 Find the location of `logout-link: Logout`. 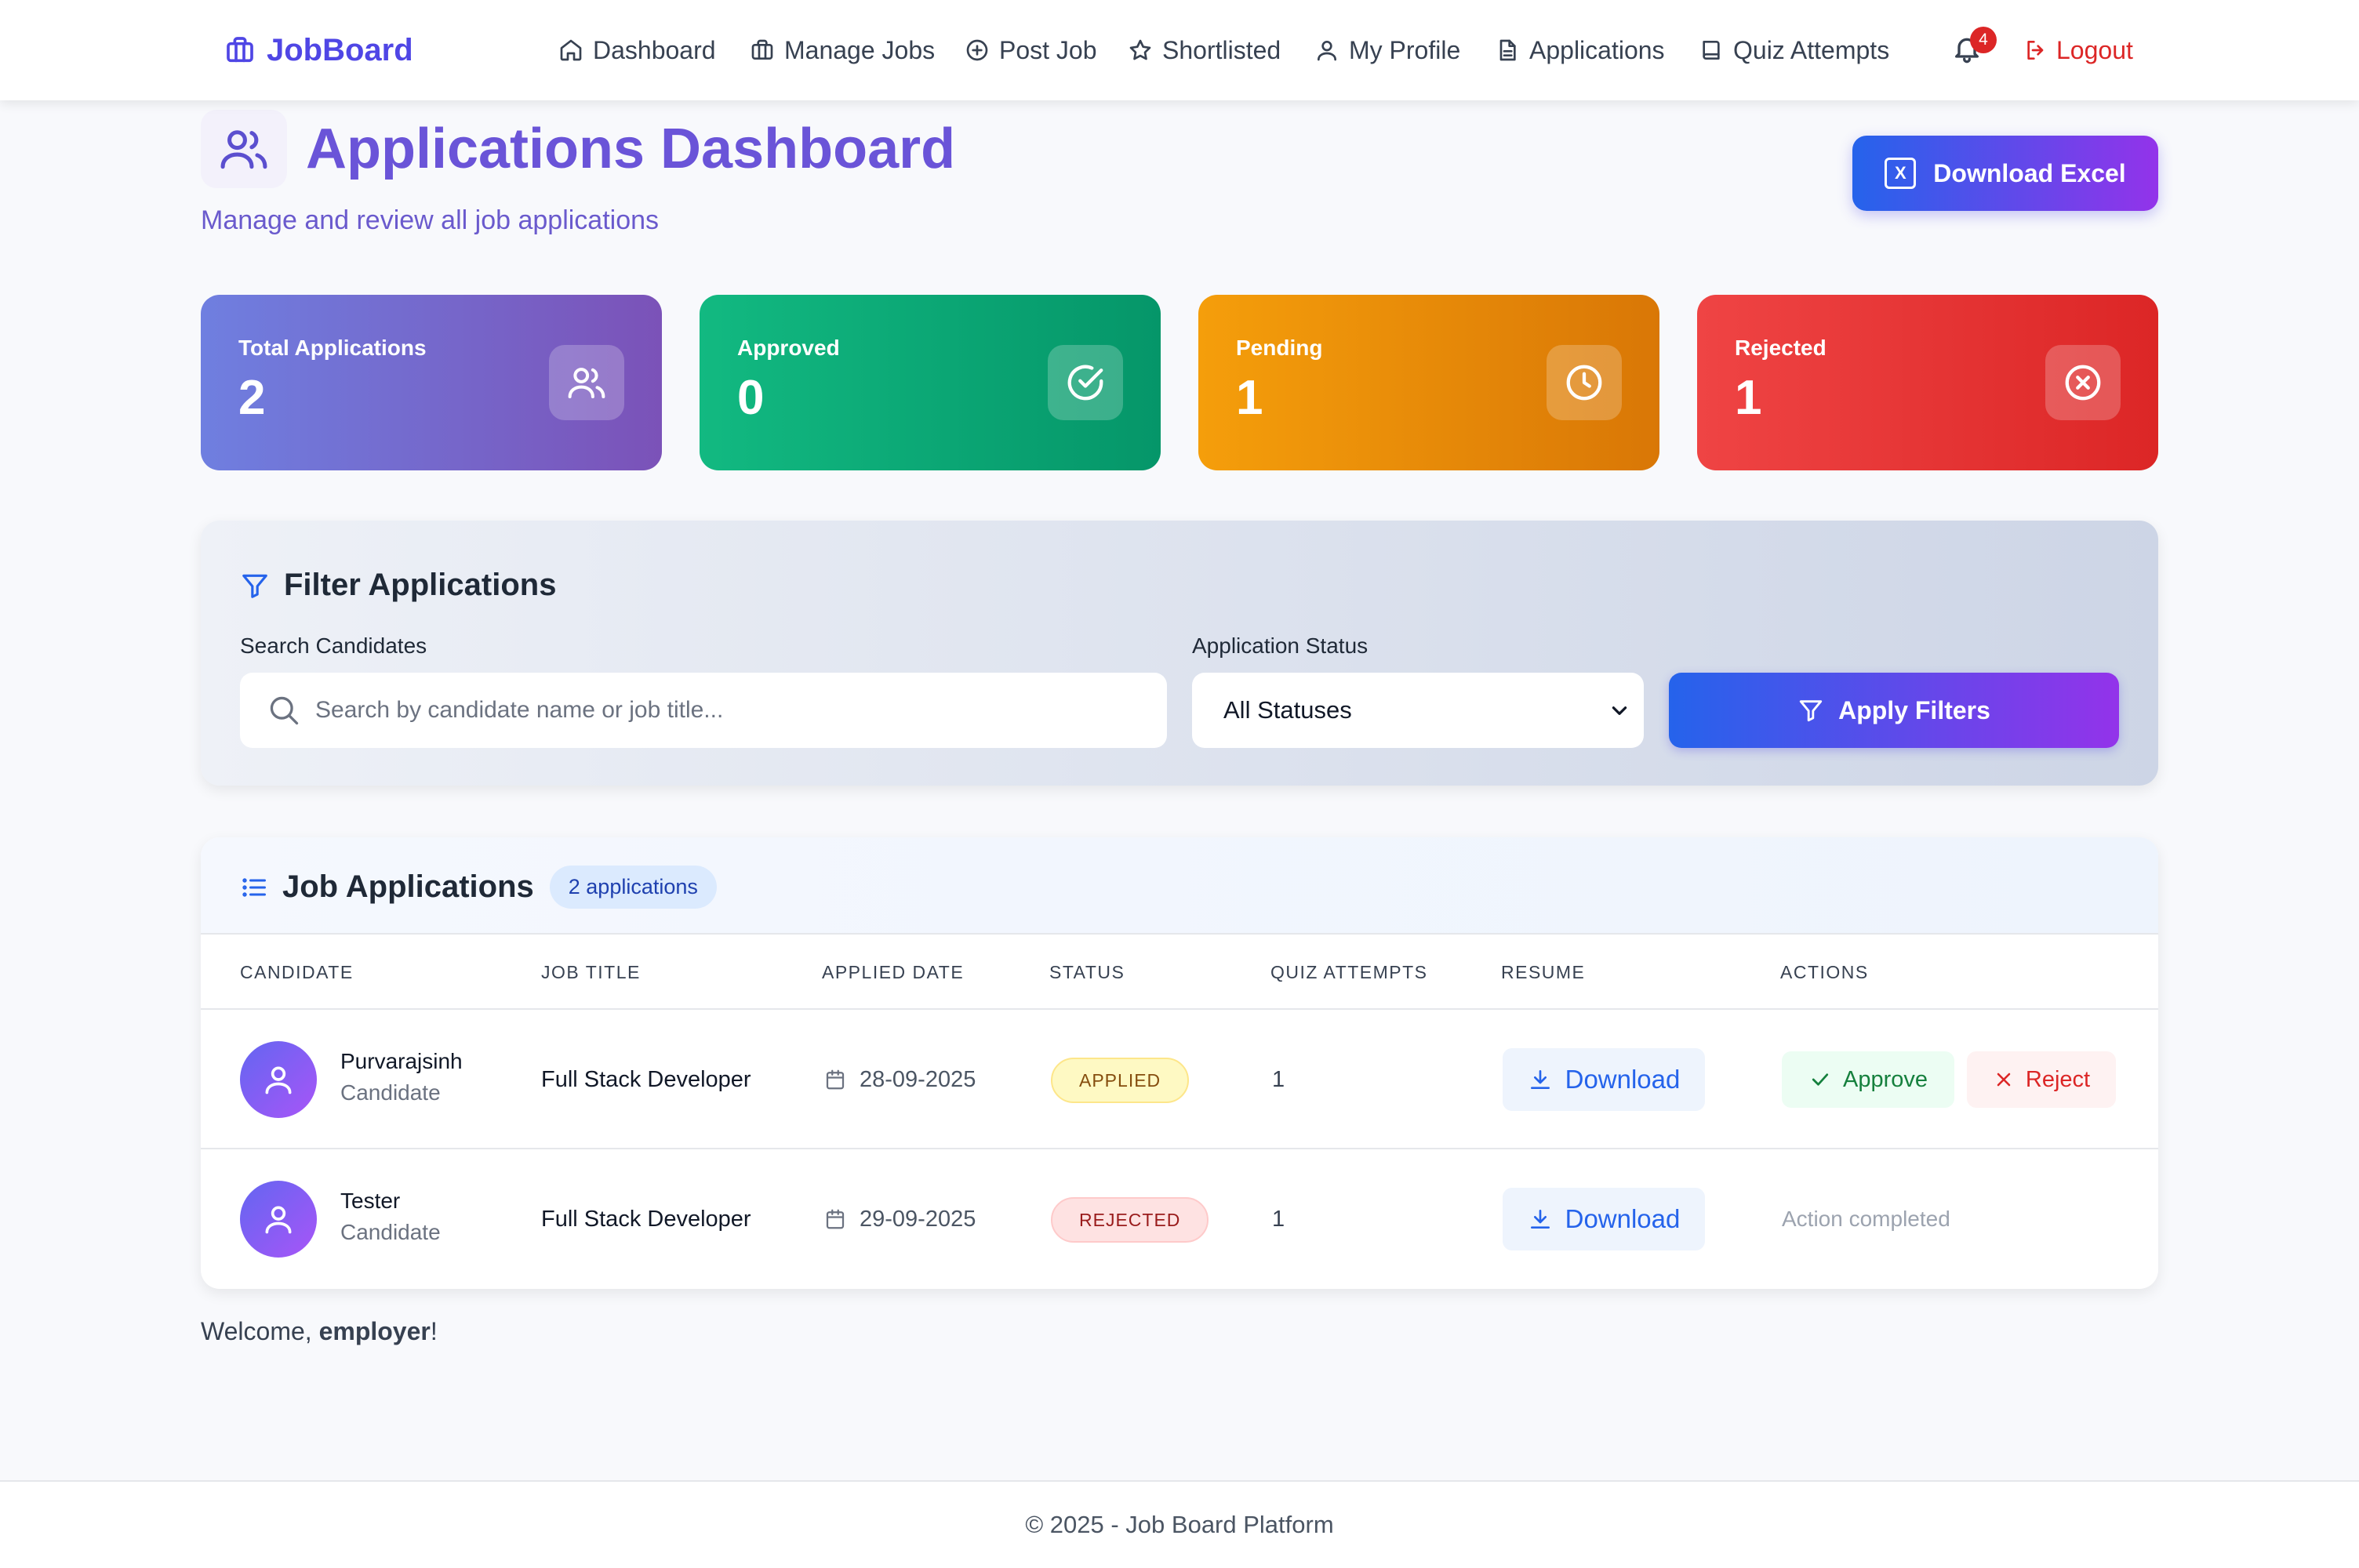

logout-link: Logout is located at coordinates (2078, 50).